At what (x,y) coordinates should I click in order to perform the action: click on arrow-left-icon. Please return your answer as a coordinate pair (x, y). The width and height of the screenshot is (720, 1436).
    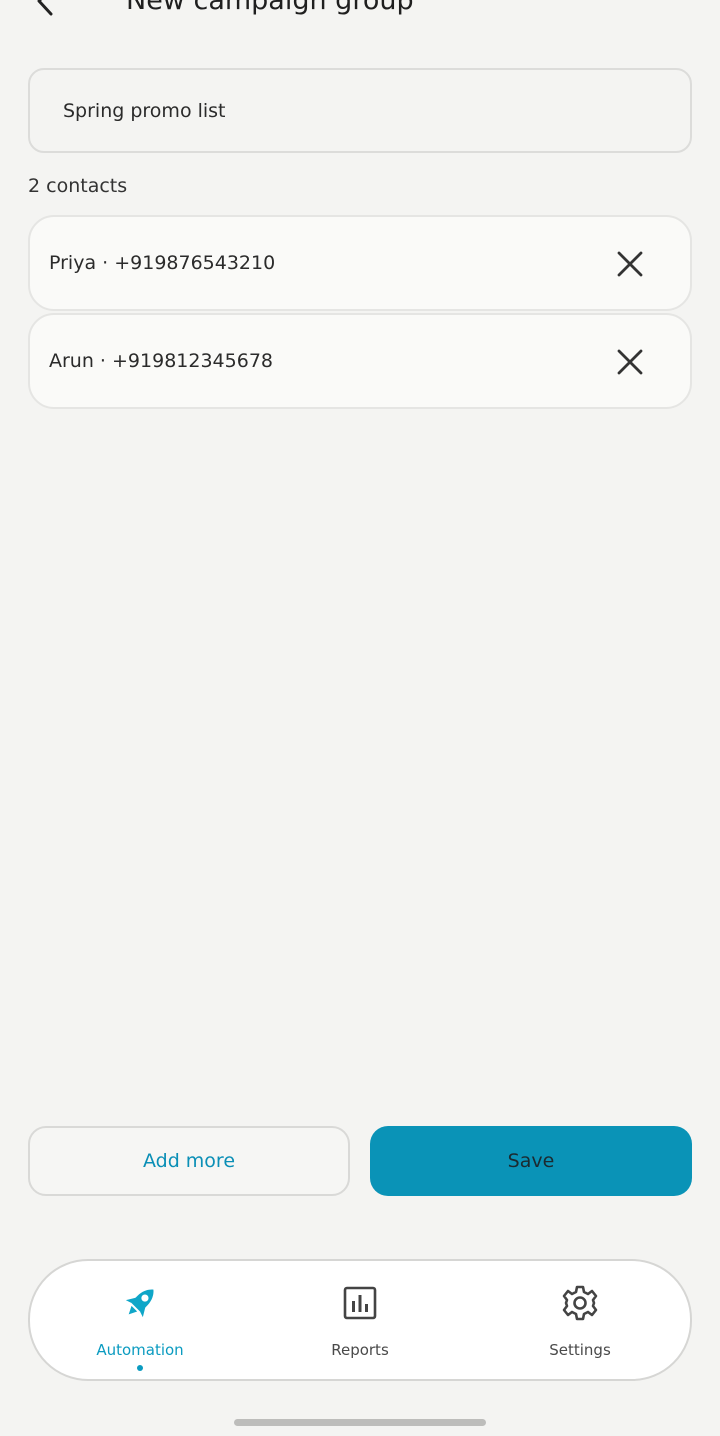
    Looking at the image, I should click on (45, 8).